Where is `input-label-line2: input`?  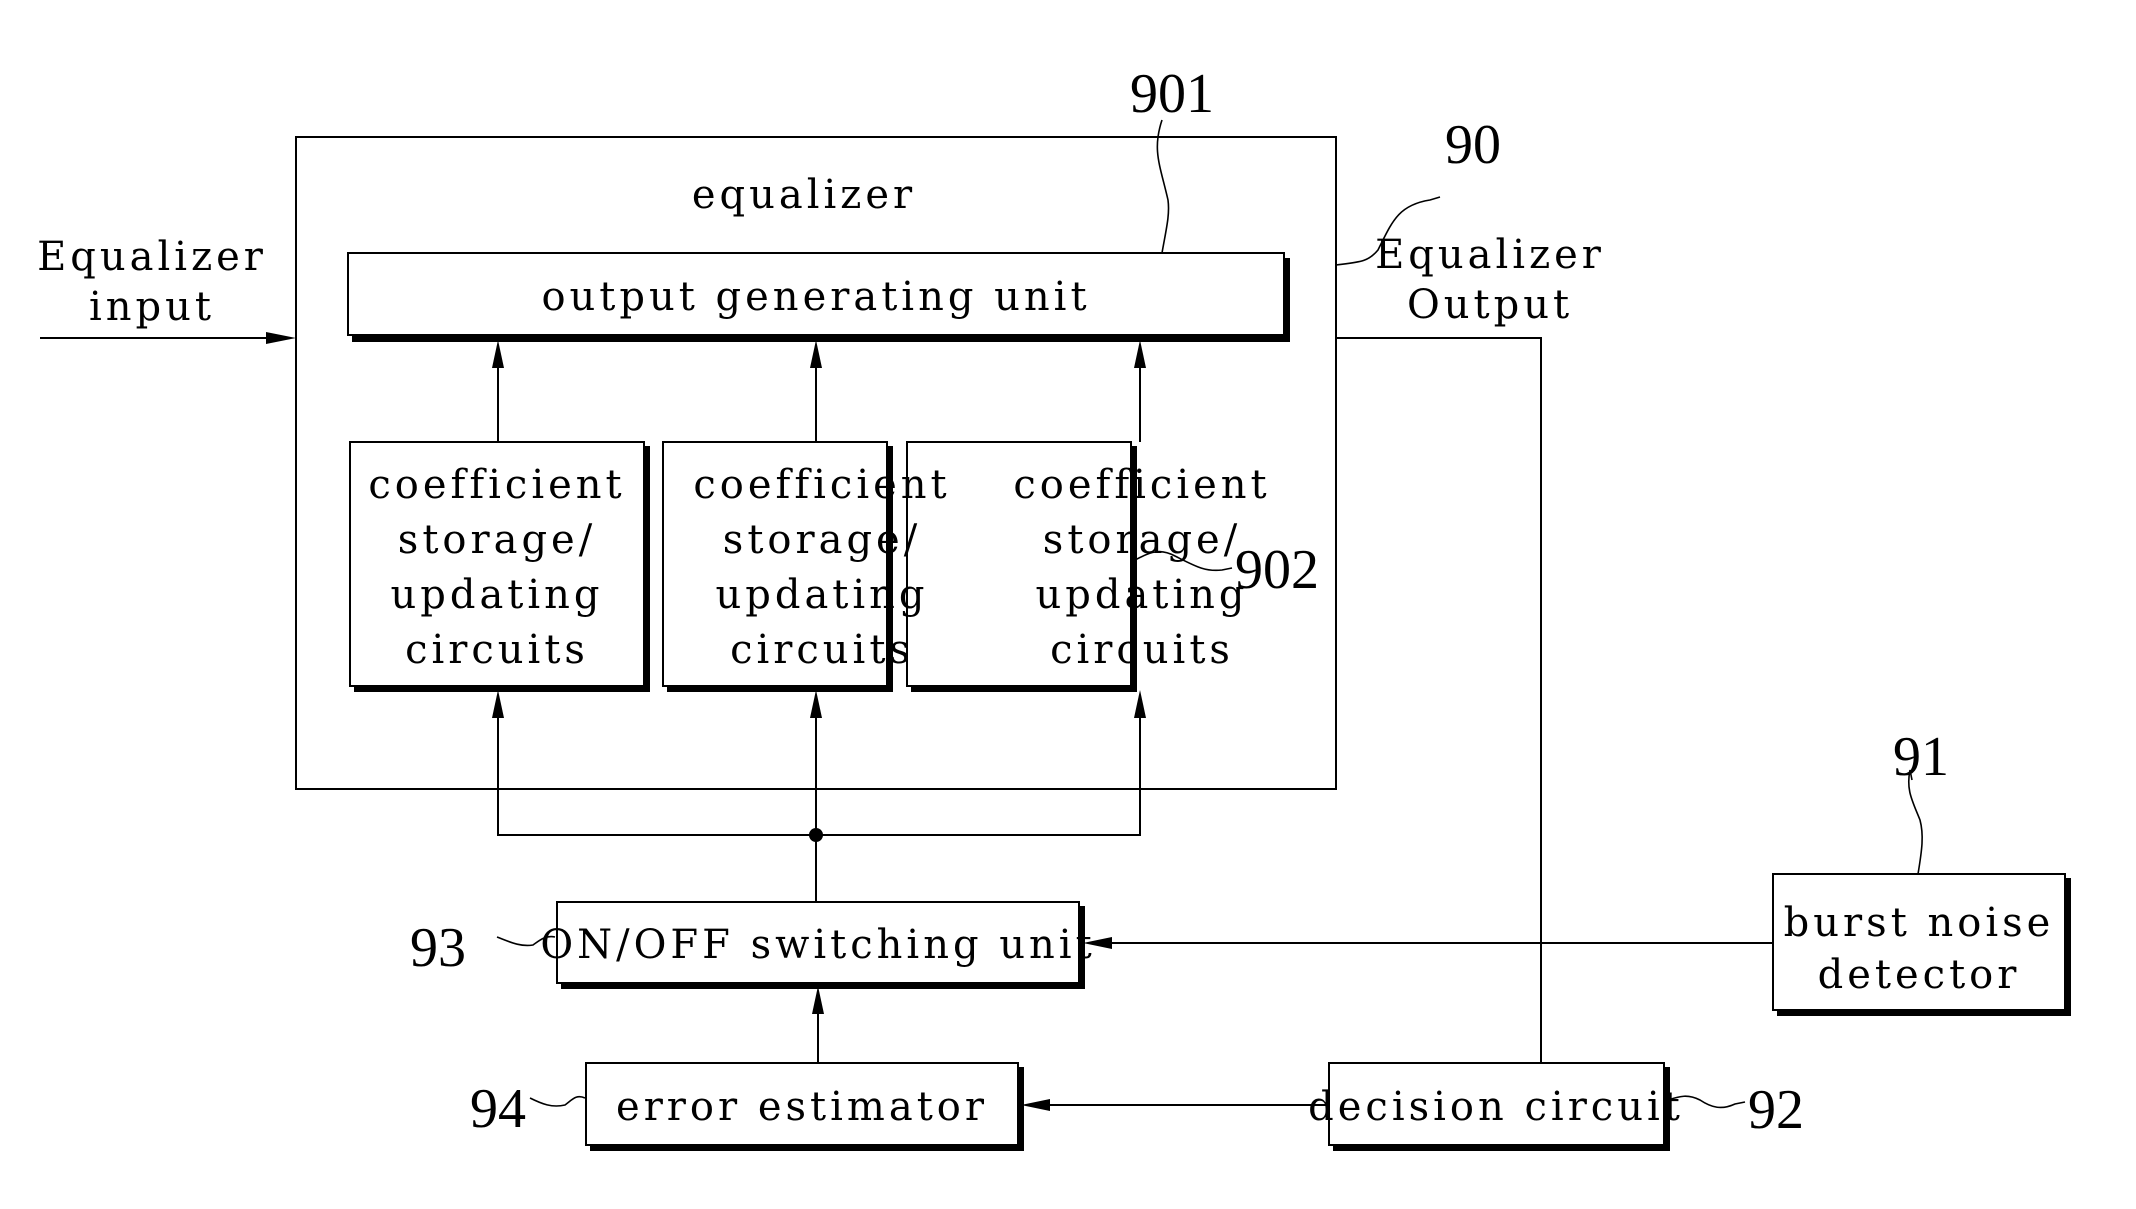 input-label-line2: input is located at coordinates (152, 307).